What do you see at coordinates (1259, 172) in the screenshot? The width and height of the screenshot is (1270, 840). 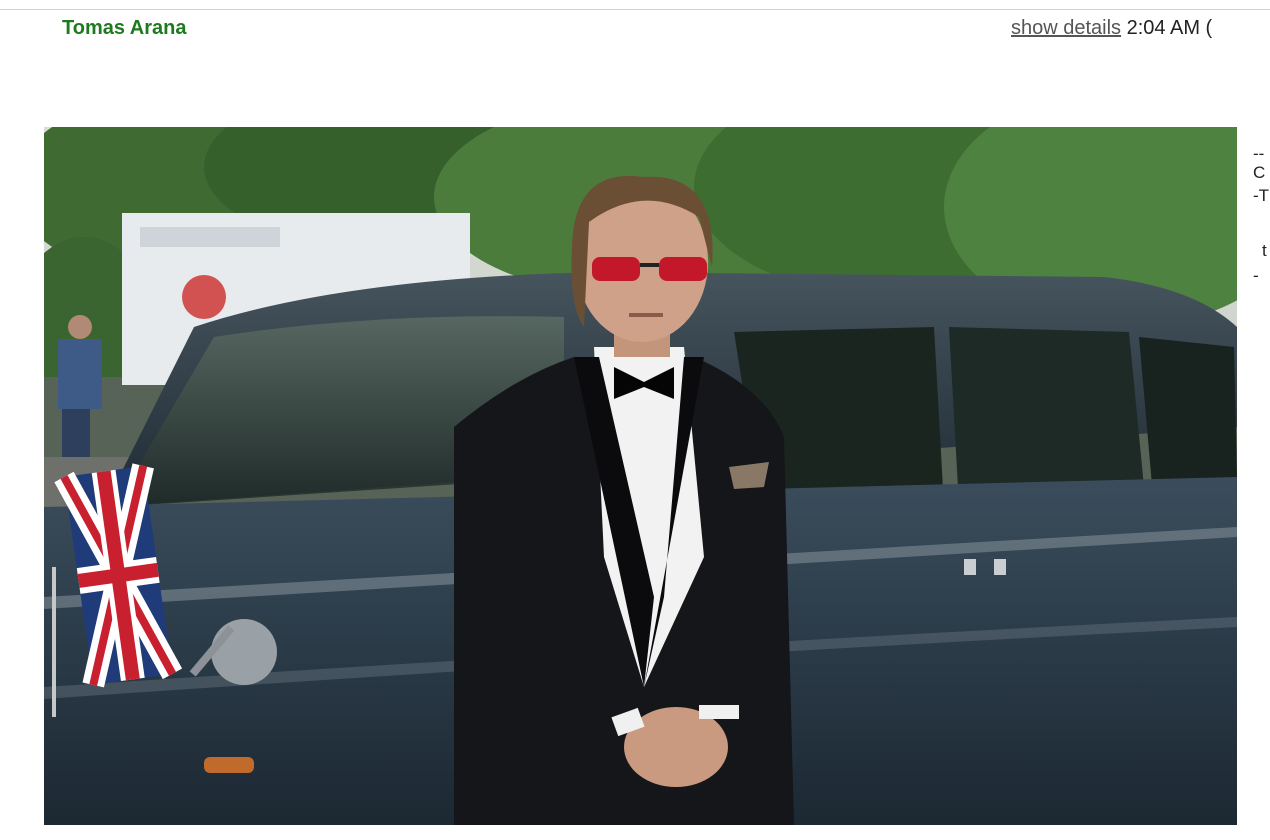 I see `side-snippet-line-2: C` at bounding box center [1259, 172].